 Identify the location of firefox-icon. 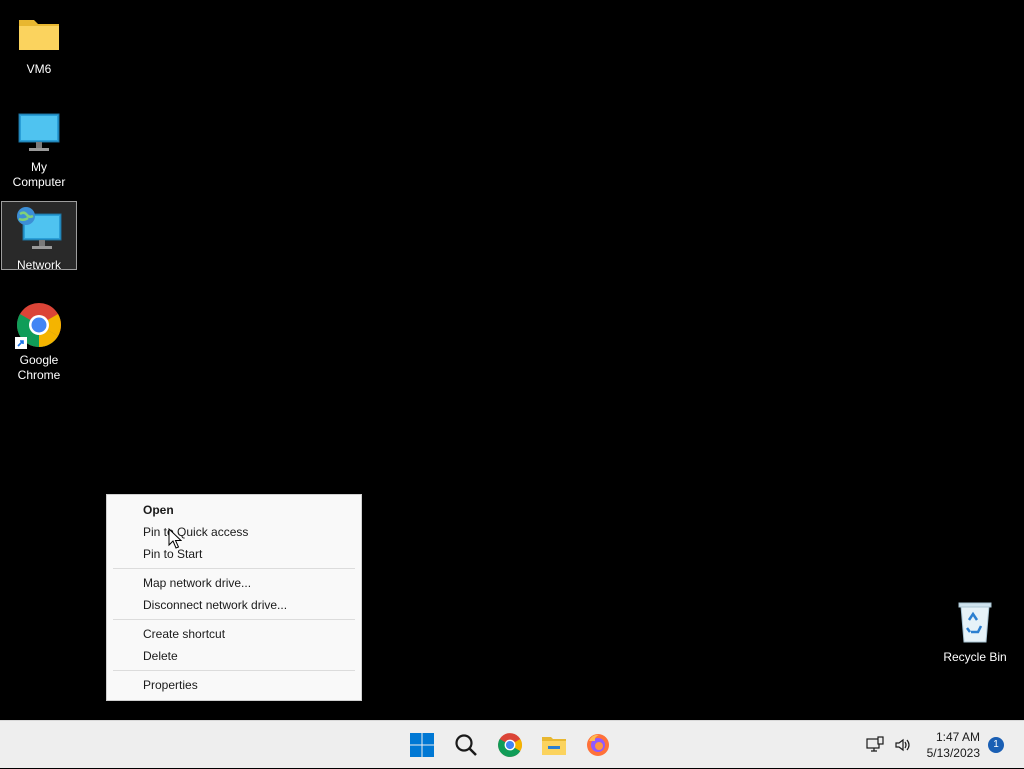
(598, 745).